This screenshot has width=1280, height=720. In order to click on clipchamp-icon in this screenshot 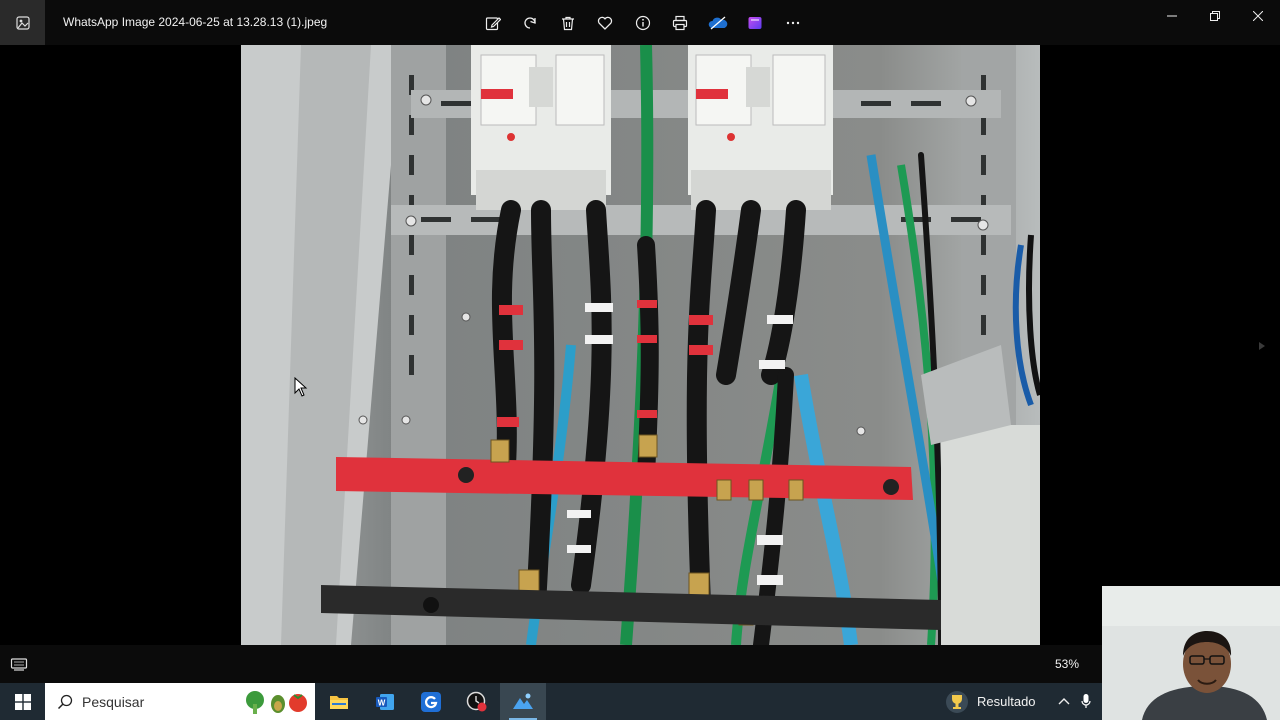, I will do `click(756, 23)`.